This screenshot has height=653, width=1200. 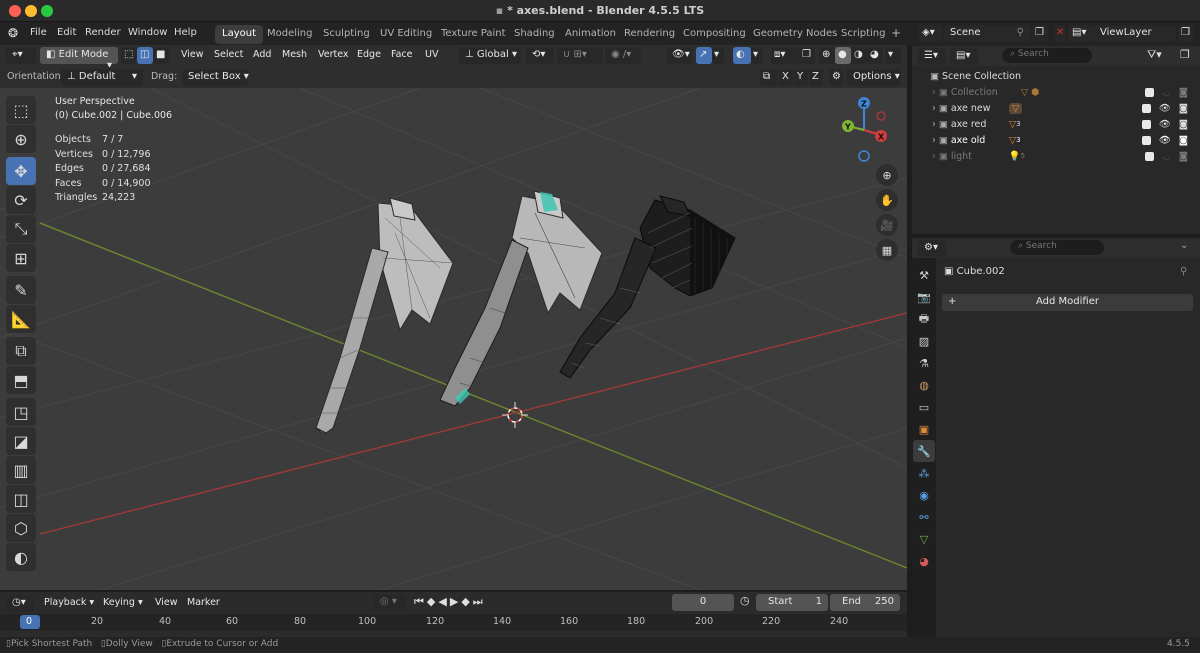 I want to click on knife-tool-icon: ◫, so click(x=21, y=499).